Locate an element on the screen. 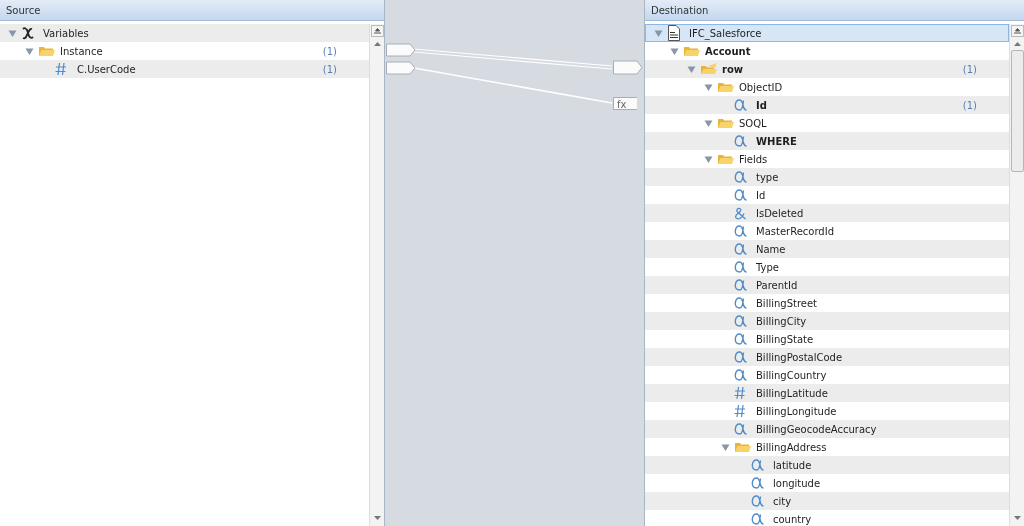 The image size is (1024, 526). tree-row: BillingLatitude is located at coordinates (827, 393).